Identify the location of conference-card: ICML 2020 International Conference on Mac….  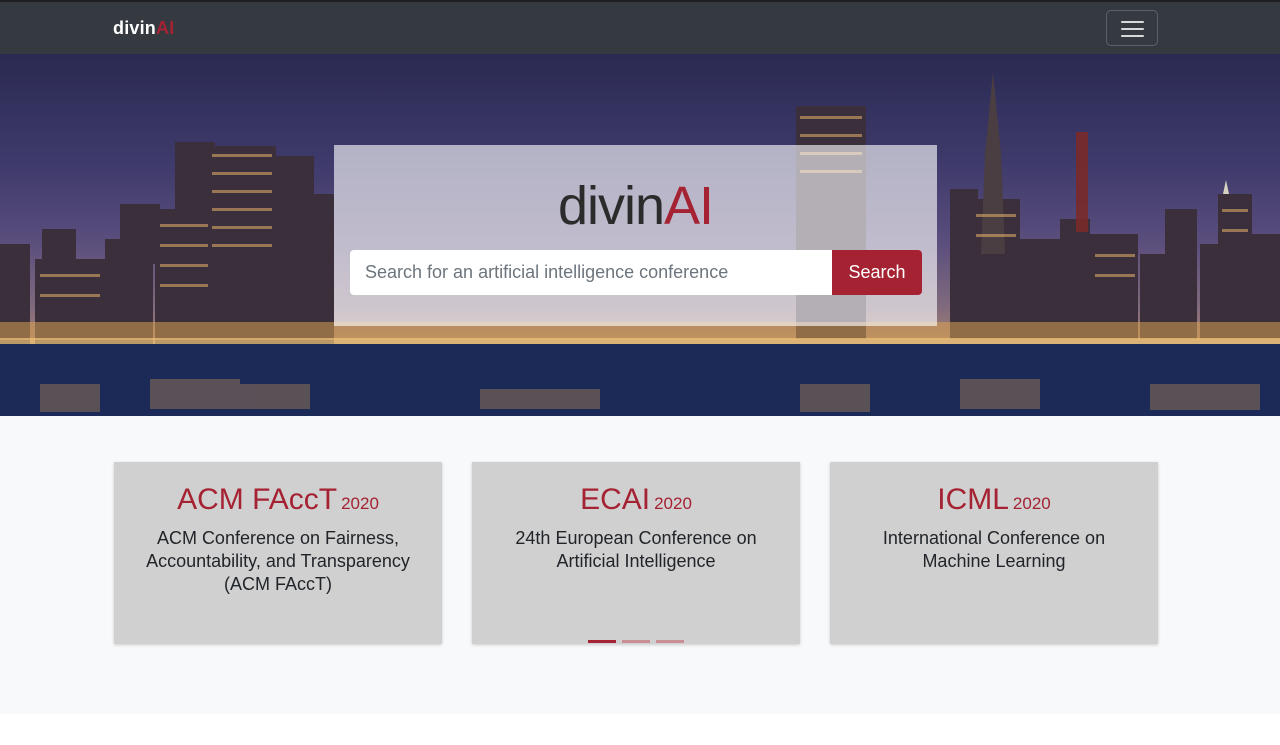
(994, 553).